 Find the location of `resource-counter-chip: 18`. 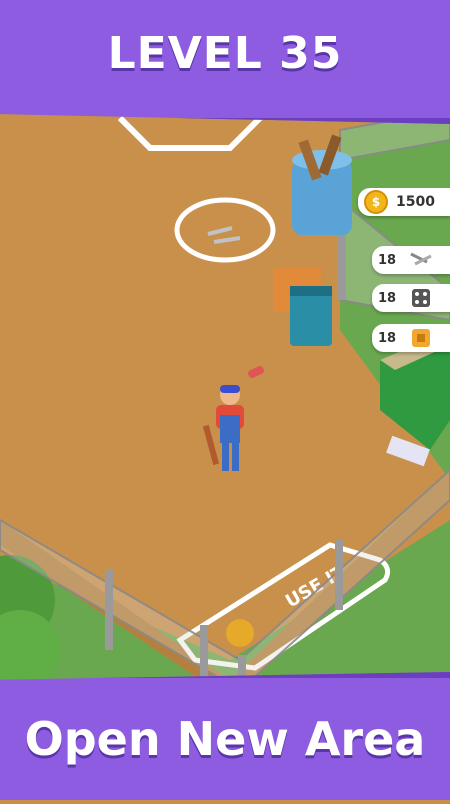

resource-counter-chip: 18 is located at coordinates (411, 338).